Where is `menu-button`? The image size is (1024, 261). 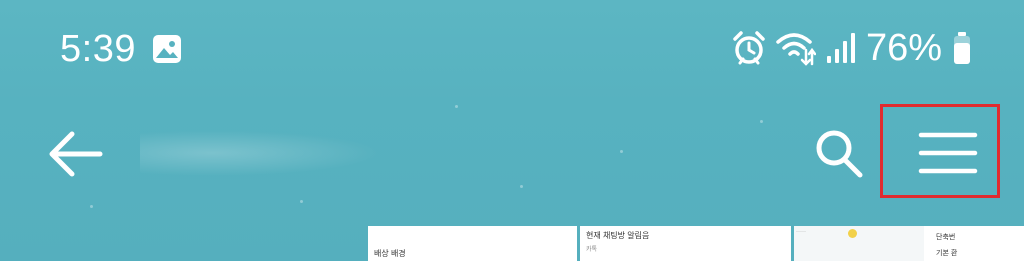
menu-button is located at coordinates (940, 151).